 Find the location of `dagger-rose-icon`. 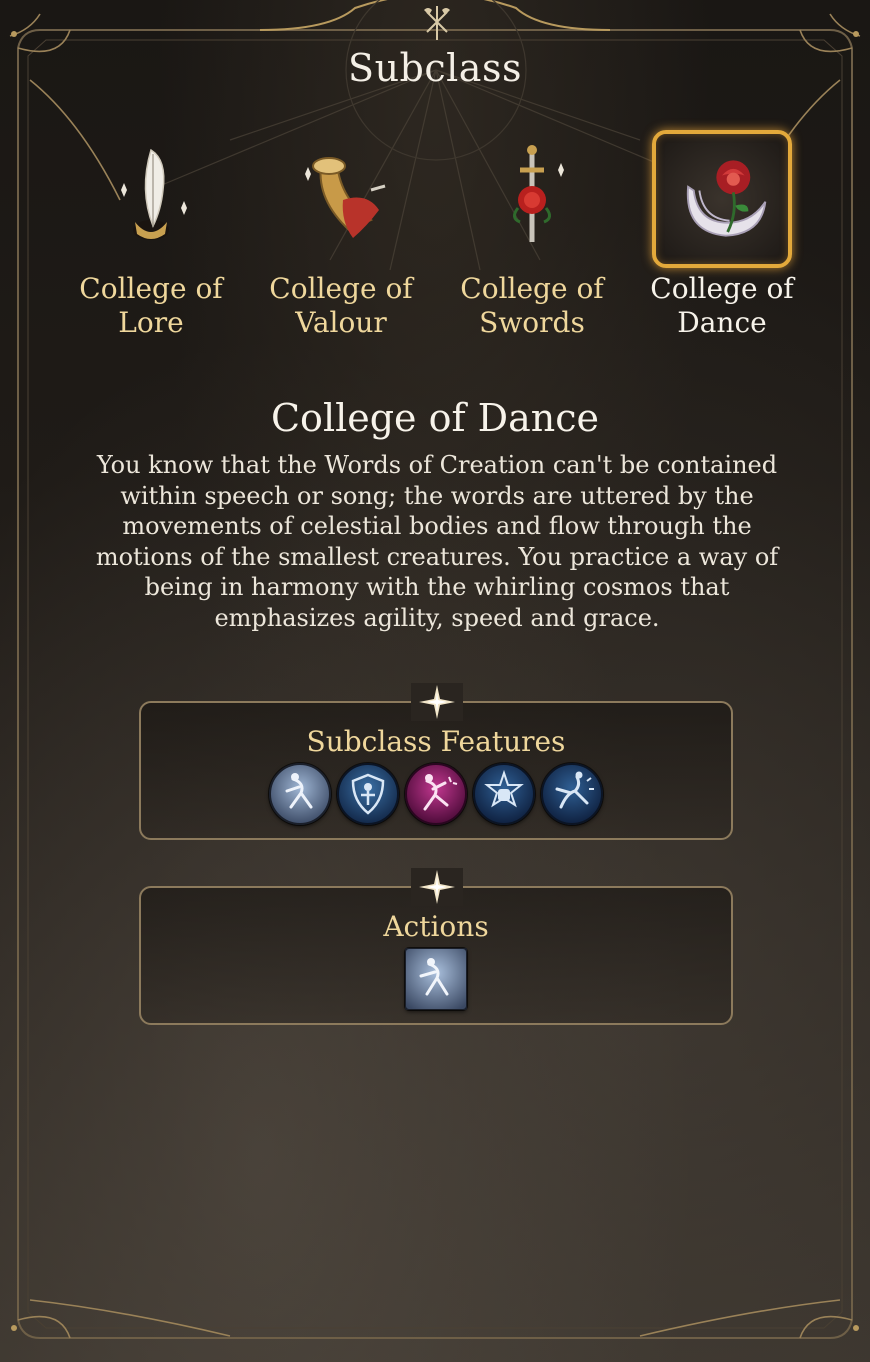

dagger-rose-icon is located at coordinates (532, 199).